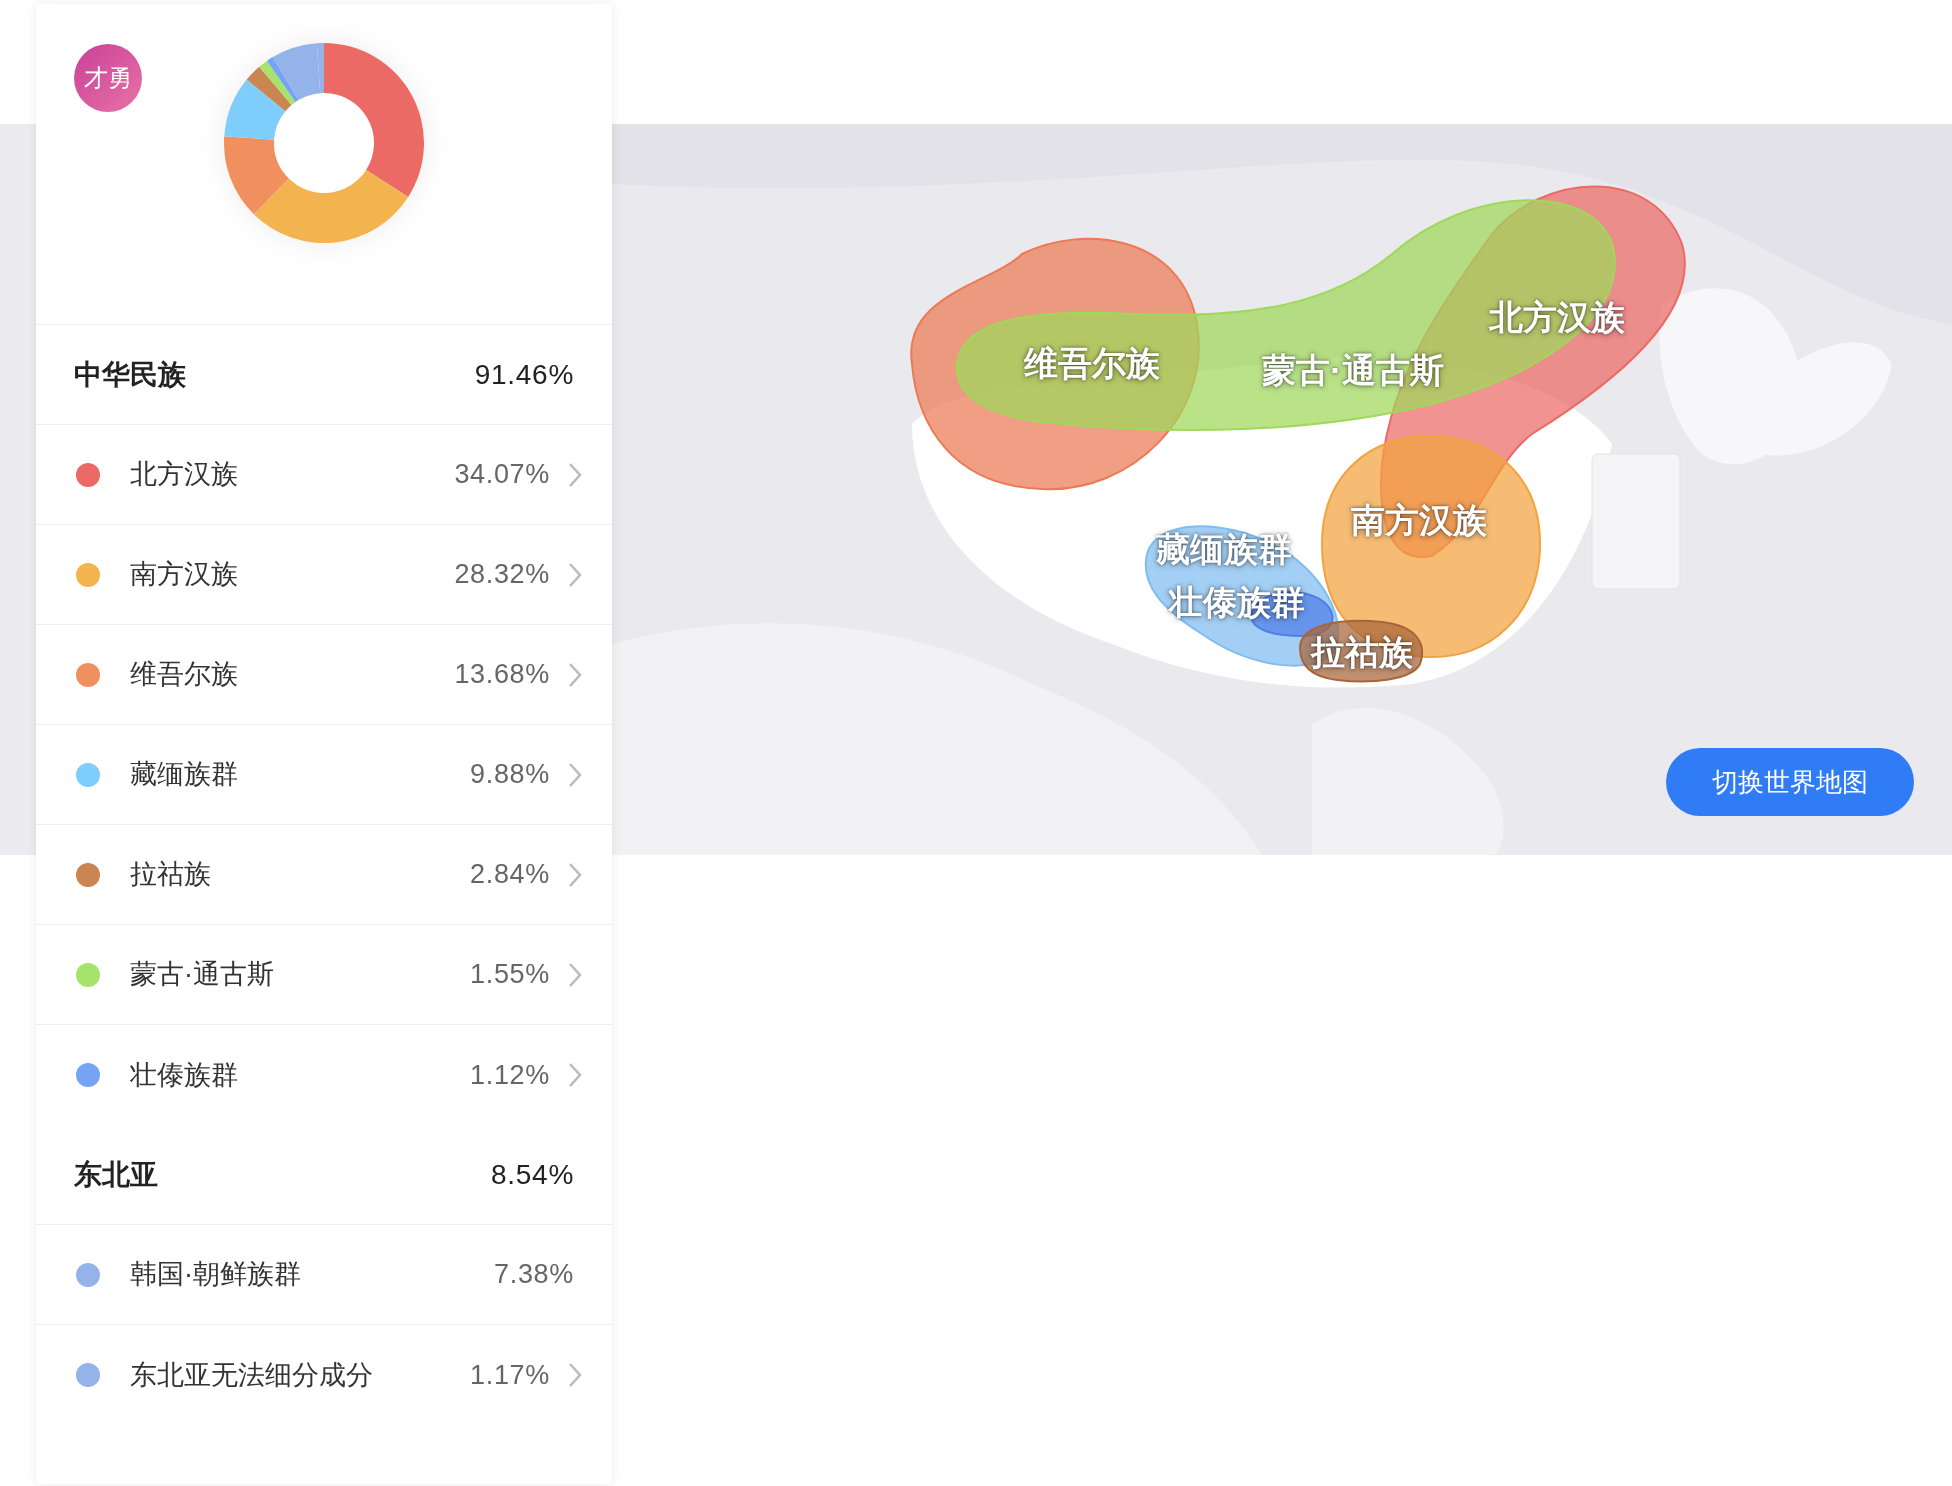 The image size is (1952, 1486). What do you see at coordinates (324, 775) in the screenshot?
I see `ancestry-row: 藏缅族群 9.88%` at bounding box center [324, 775].